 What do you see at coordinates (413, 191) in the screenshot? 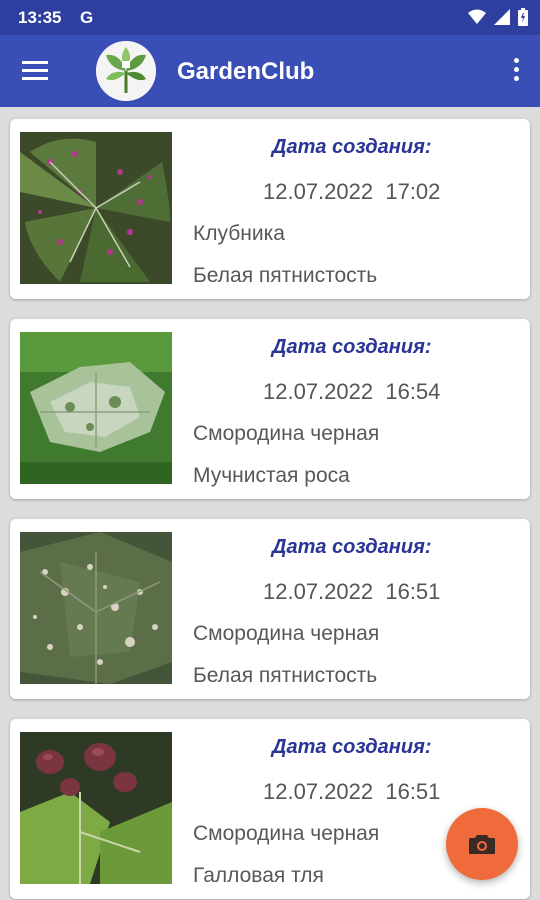
I see `created-time: 17:02` at bounding box center [413, 191].